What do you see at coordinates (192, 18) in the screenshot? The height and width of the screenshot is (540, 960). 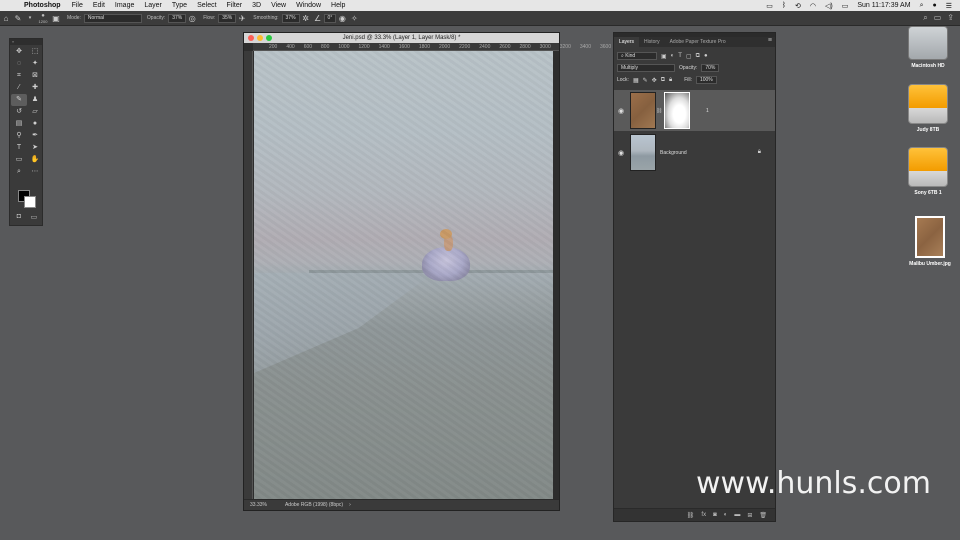 I see `pressure-opacity-icon: ◎` at bounding box center [192, 18].